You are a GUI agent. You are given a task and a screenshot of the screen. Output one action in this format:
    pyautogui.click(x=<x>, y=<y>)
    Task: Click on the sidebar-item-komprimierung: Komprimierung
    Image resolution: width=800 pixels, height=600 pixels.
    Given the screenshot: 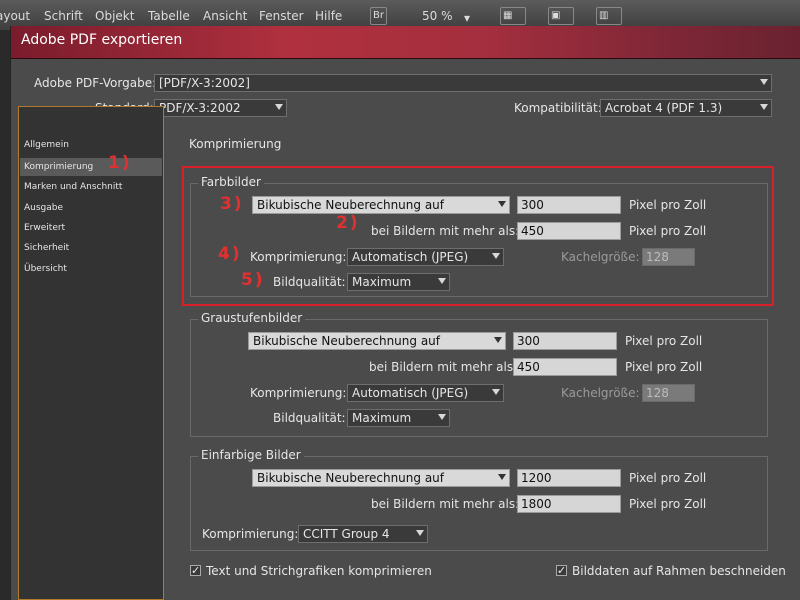 What is the action you would take?
    pyautogui.click(x=91, y=167)
    